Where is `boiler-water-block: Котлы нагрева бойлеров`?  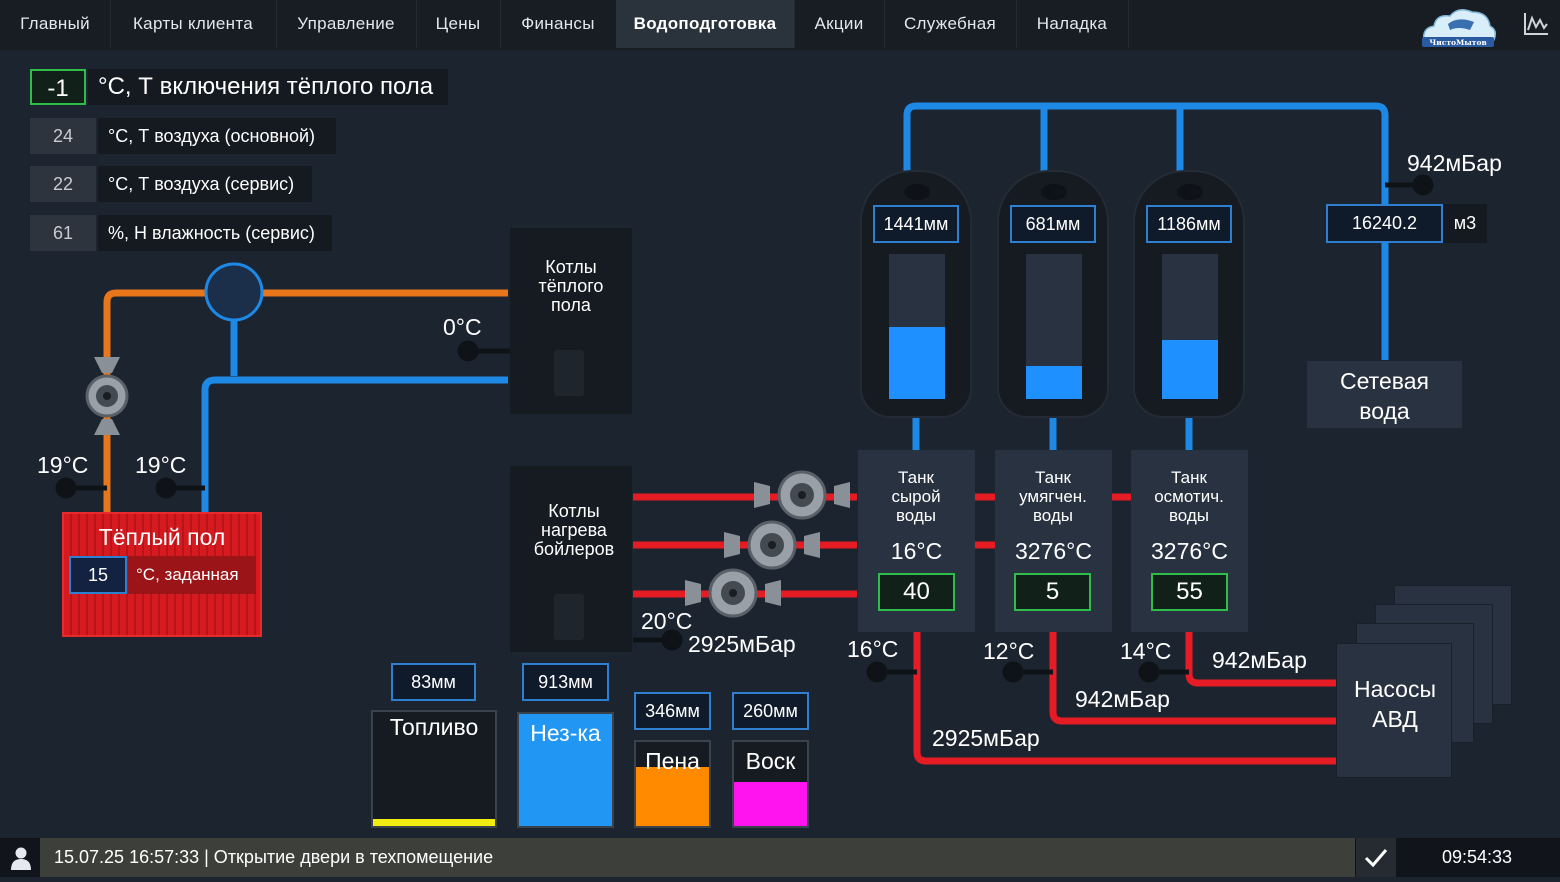 boiler-water-block: Котлы нагрева бойлеров is located at coordinates (571, 559).